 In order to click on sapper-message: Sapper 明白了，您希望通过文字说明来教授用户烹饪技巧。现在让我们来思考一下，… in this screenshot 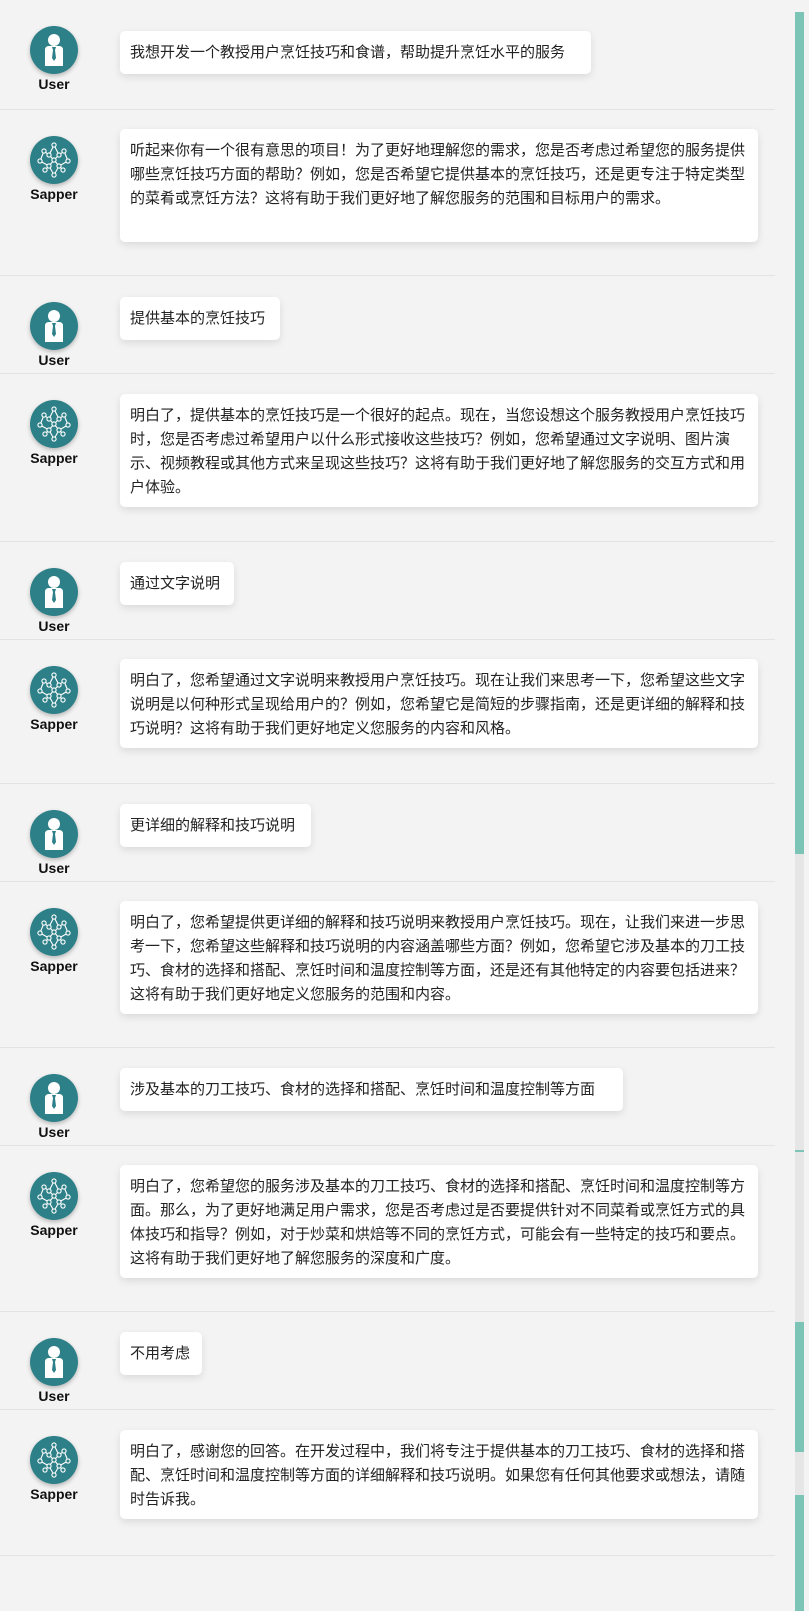, I will do `click(387, 712)`.